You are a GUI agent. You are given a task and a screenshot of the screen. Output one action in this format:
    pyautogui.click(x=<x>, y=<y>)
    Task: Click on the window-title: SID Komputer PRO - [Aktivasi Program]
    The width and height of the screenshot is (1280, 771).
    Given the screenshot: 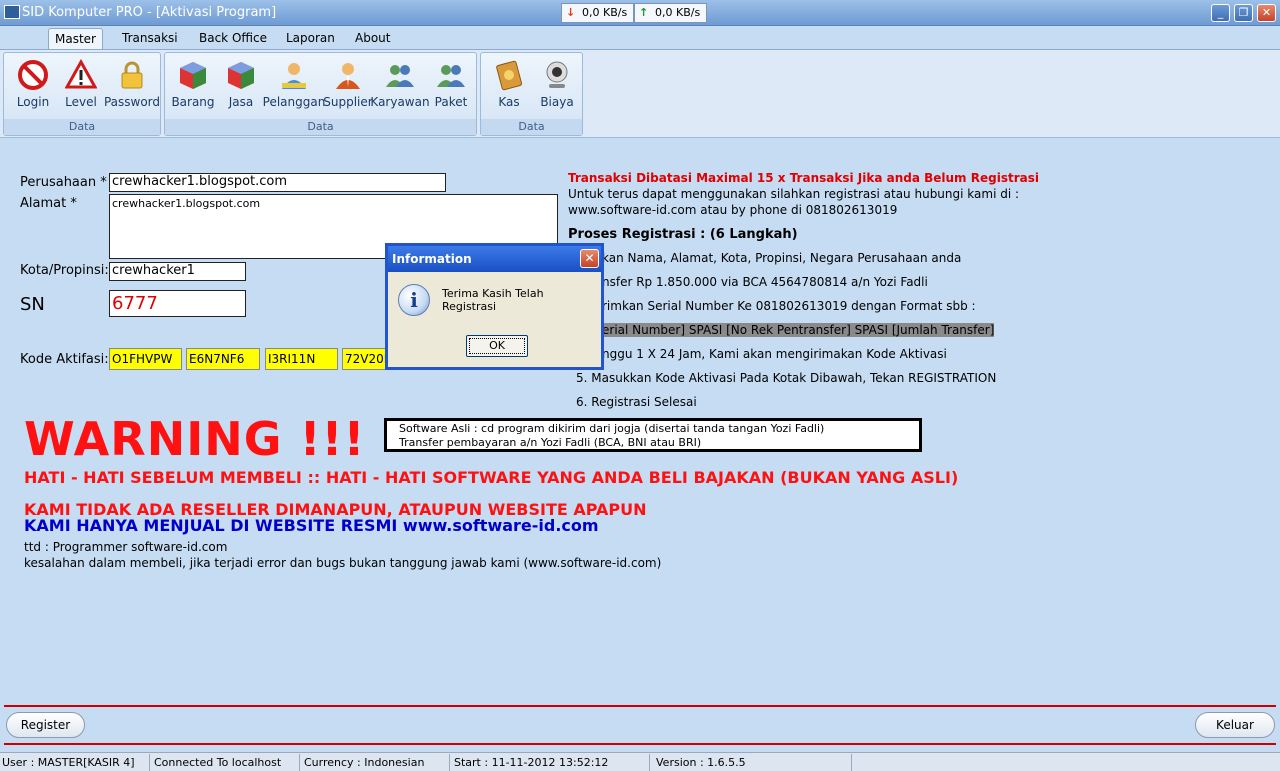 What is the action you would take?
    pyautogui.click(x=149, y=12)
    